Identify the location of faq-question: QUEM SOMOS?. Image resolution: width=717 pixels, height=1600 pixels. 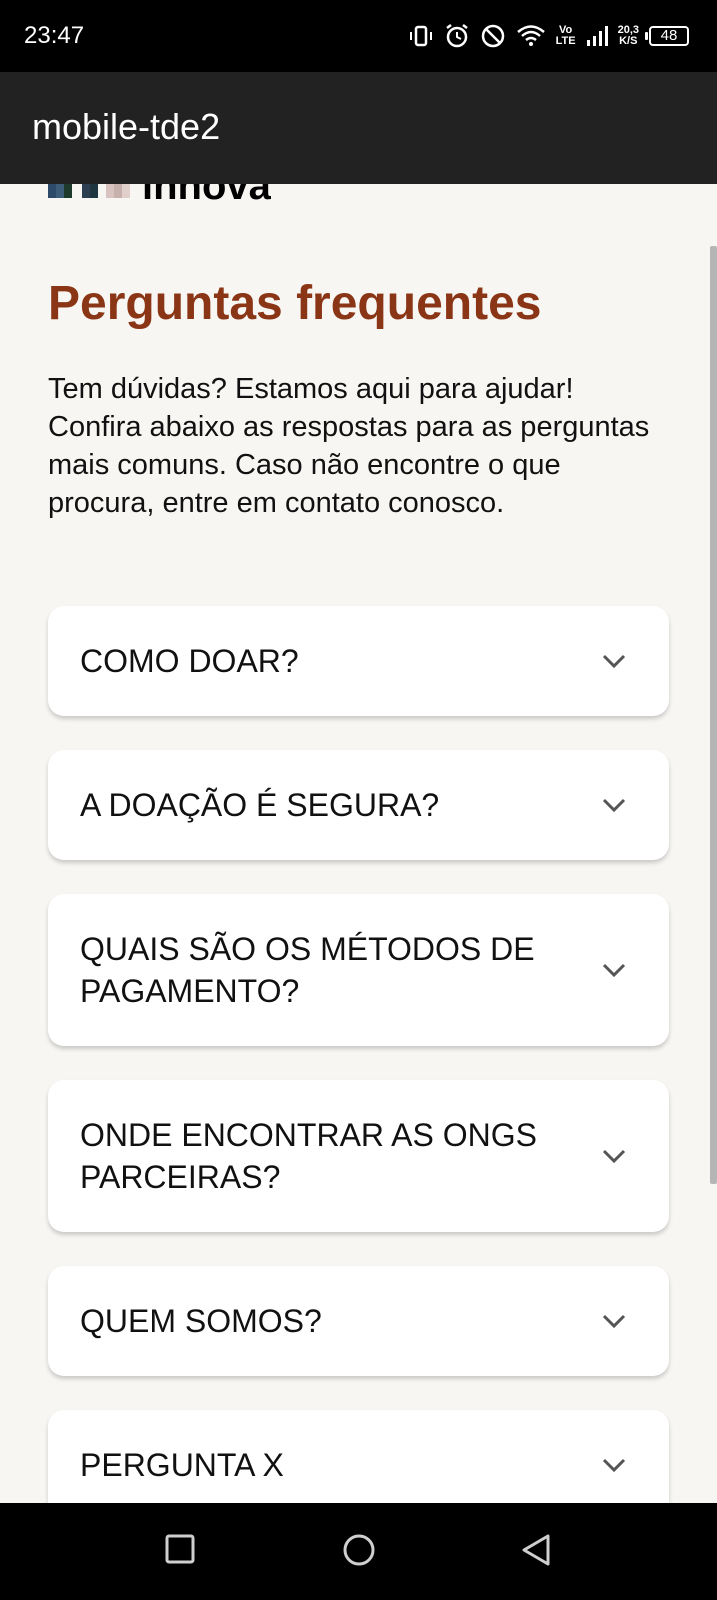
(201, 1321).